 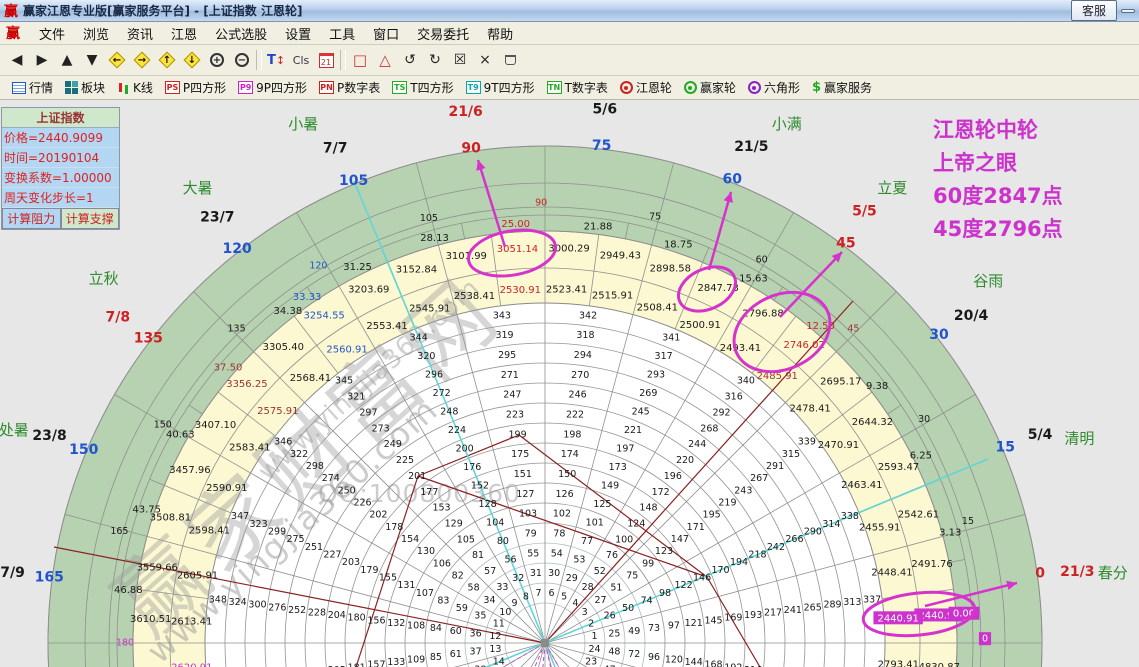 What do you see at coordinates (600, 600) in the screenshot?
I see `spiral-number: 27` at bounding box center [600, 600].